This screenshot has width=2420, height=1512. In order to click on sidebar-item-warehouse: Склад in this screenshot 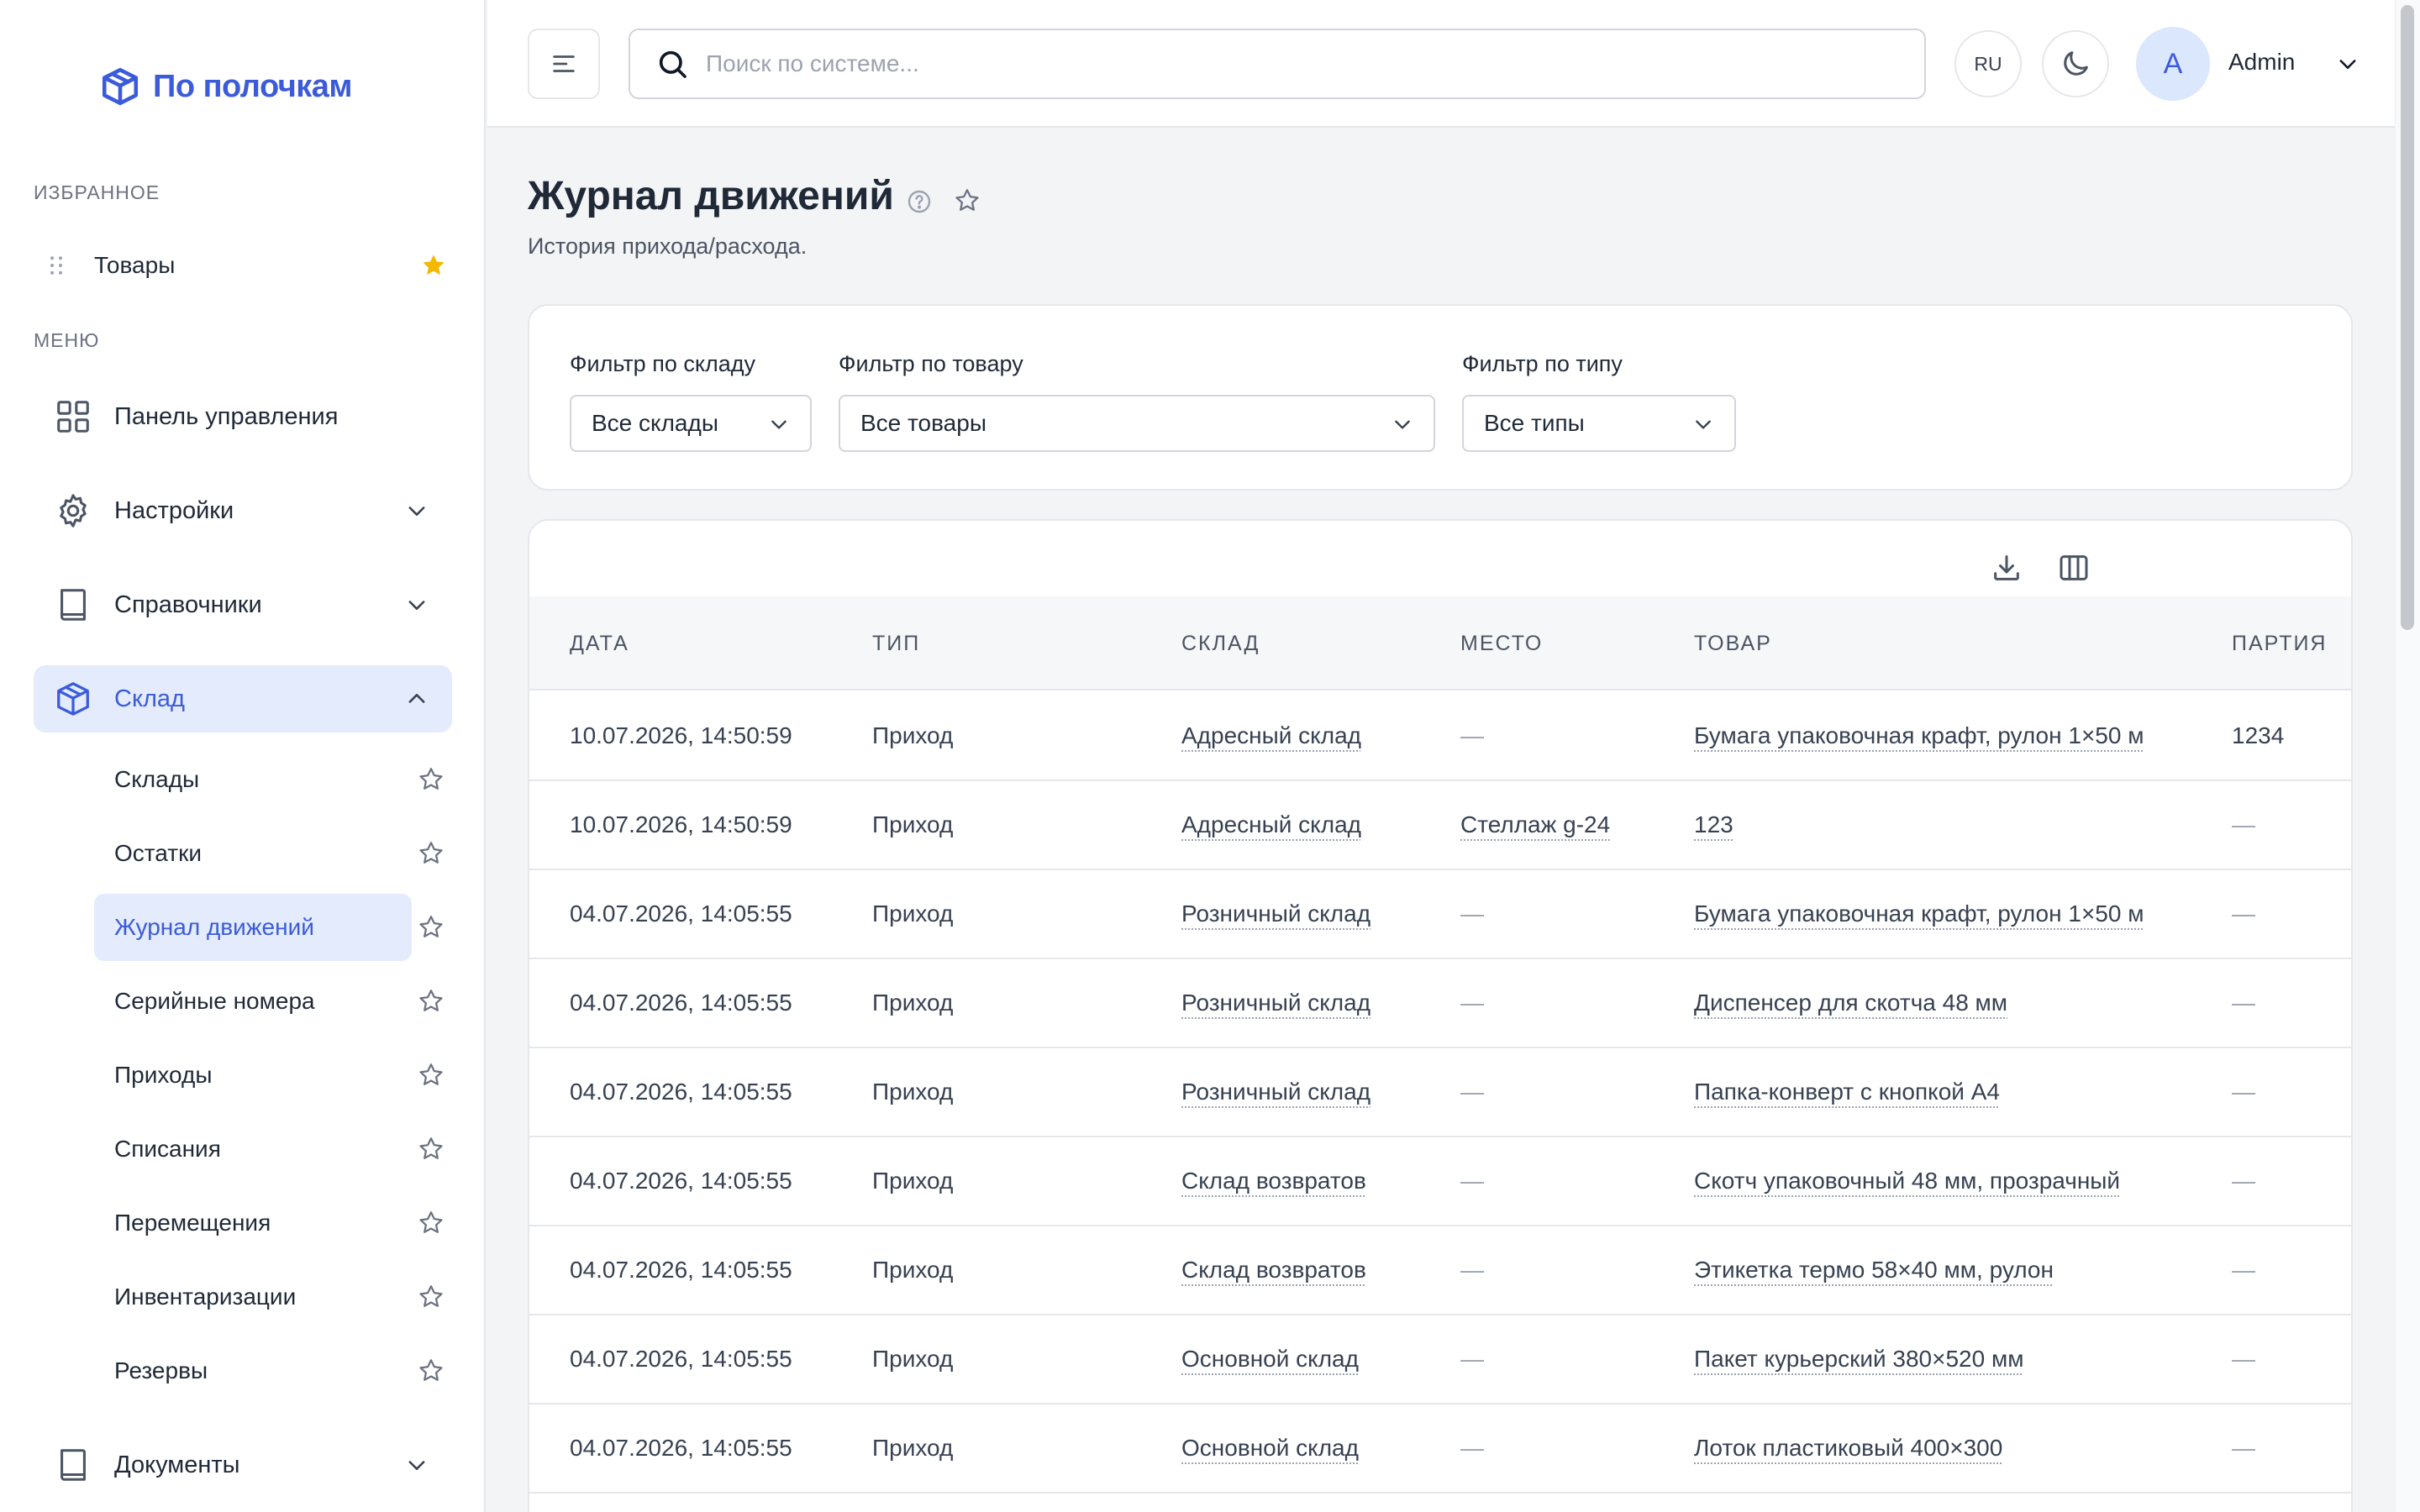, I will do `click(243, 698)`.